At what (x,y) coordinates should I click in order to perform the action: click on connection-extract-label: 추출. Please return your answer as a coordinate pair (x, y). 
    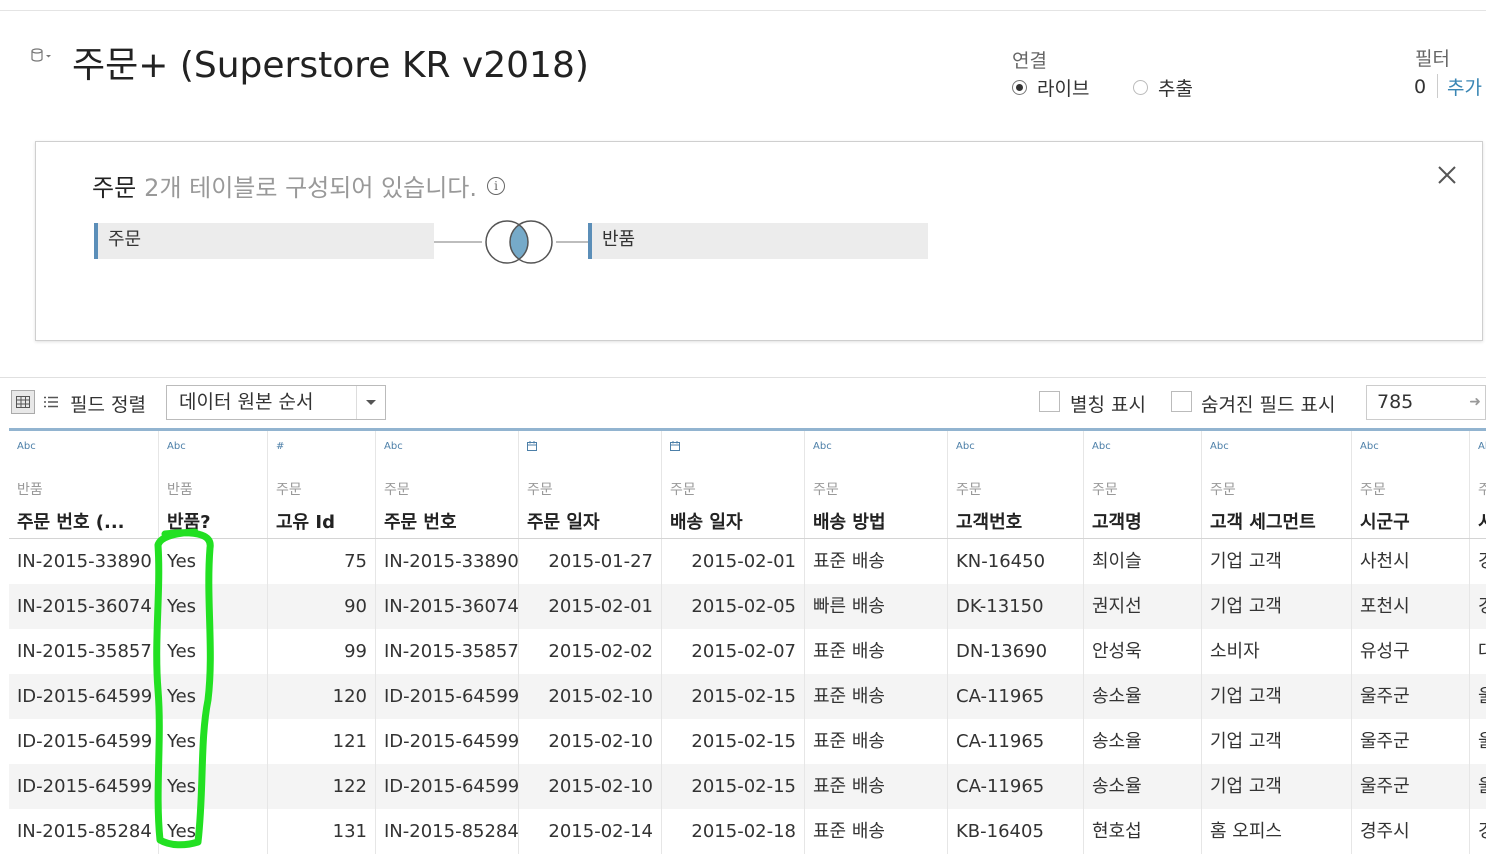
    Looking at the image, I should click on (1175, 89).